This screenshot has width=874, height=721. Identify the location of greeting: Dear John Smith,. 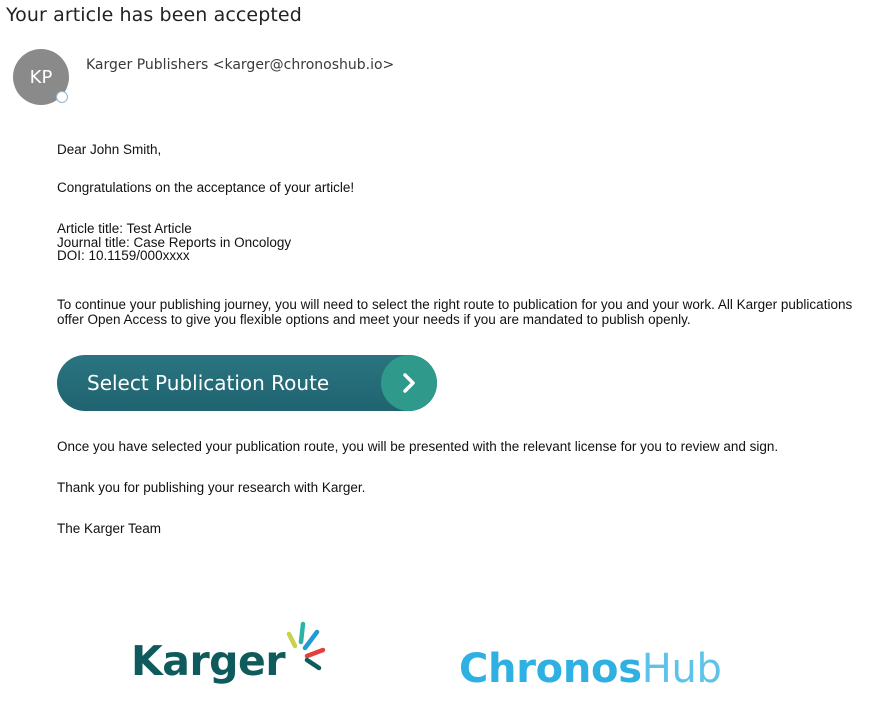
(109, 149).